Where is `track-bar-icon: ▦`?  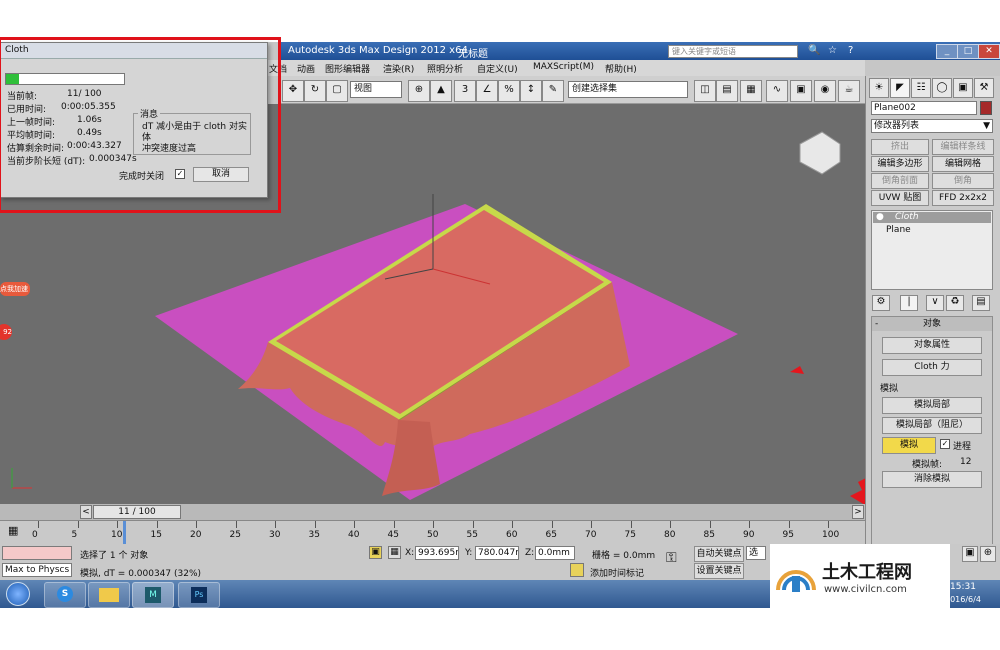
track-bar-icon: ▦ is located at coordinates (15, 531).